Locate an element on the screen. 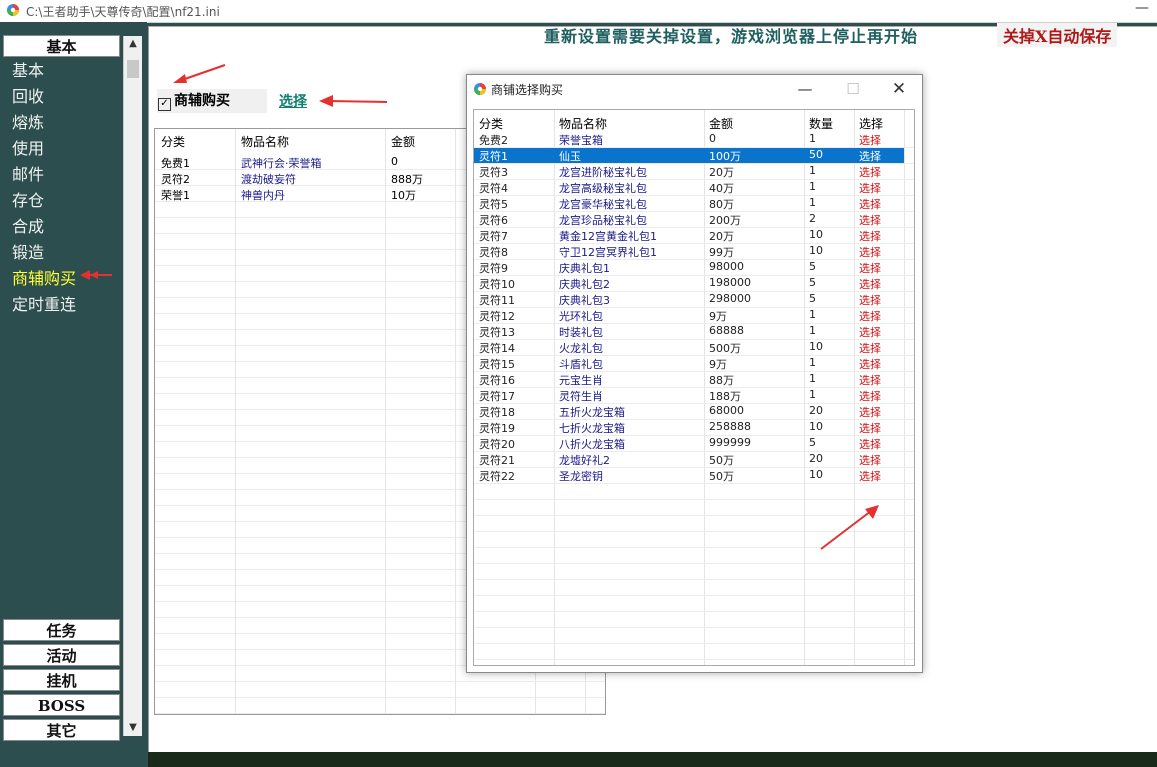 Image resolution: width=1157 pixels, height=767 pixels. sidebar-item-mail: 邮件 is located at coordinates (28, 175).